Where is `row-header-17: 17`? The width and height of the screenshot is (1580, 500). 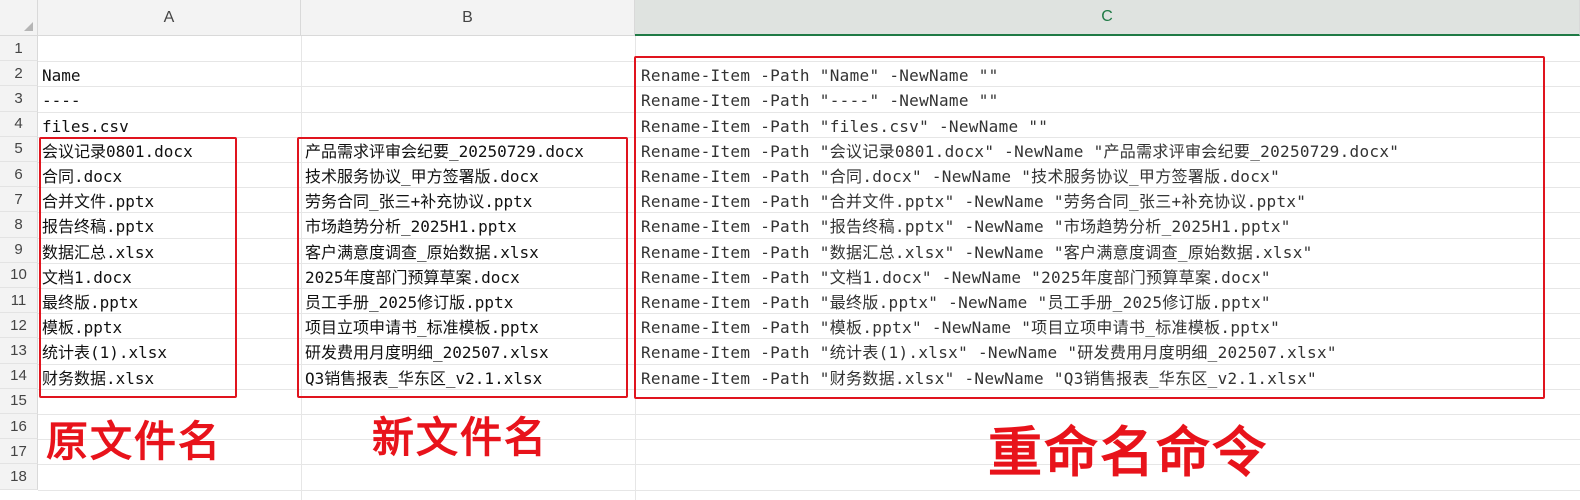 row-header-17: 17 is located at coordinates (19, 452).